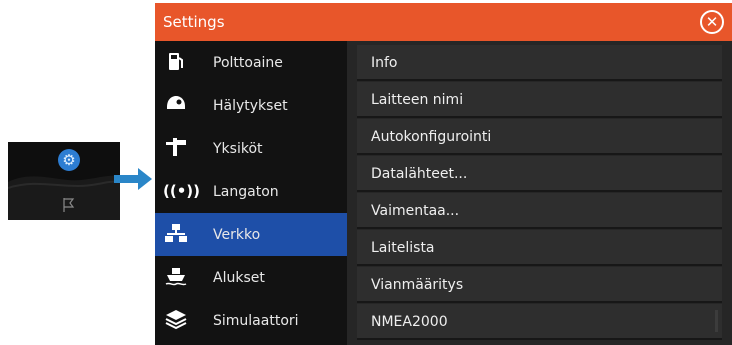  Describe the element at coordinates (246, 192) in the screenshot. I see `menu-item-label: Langaton` at that location.